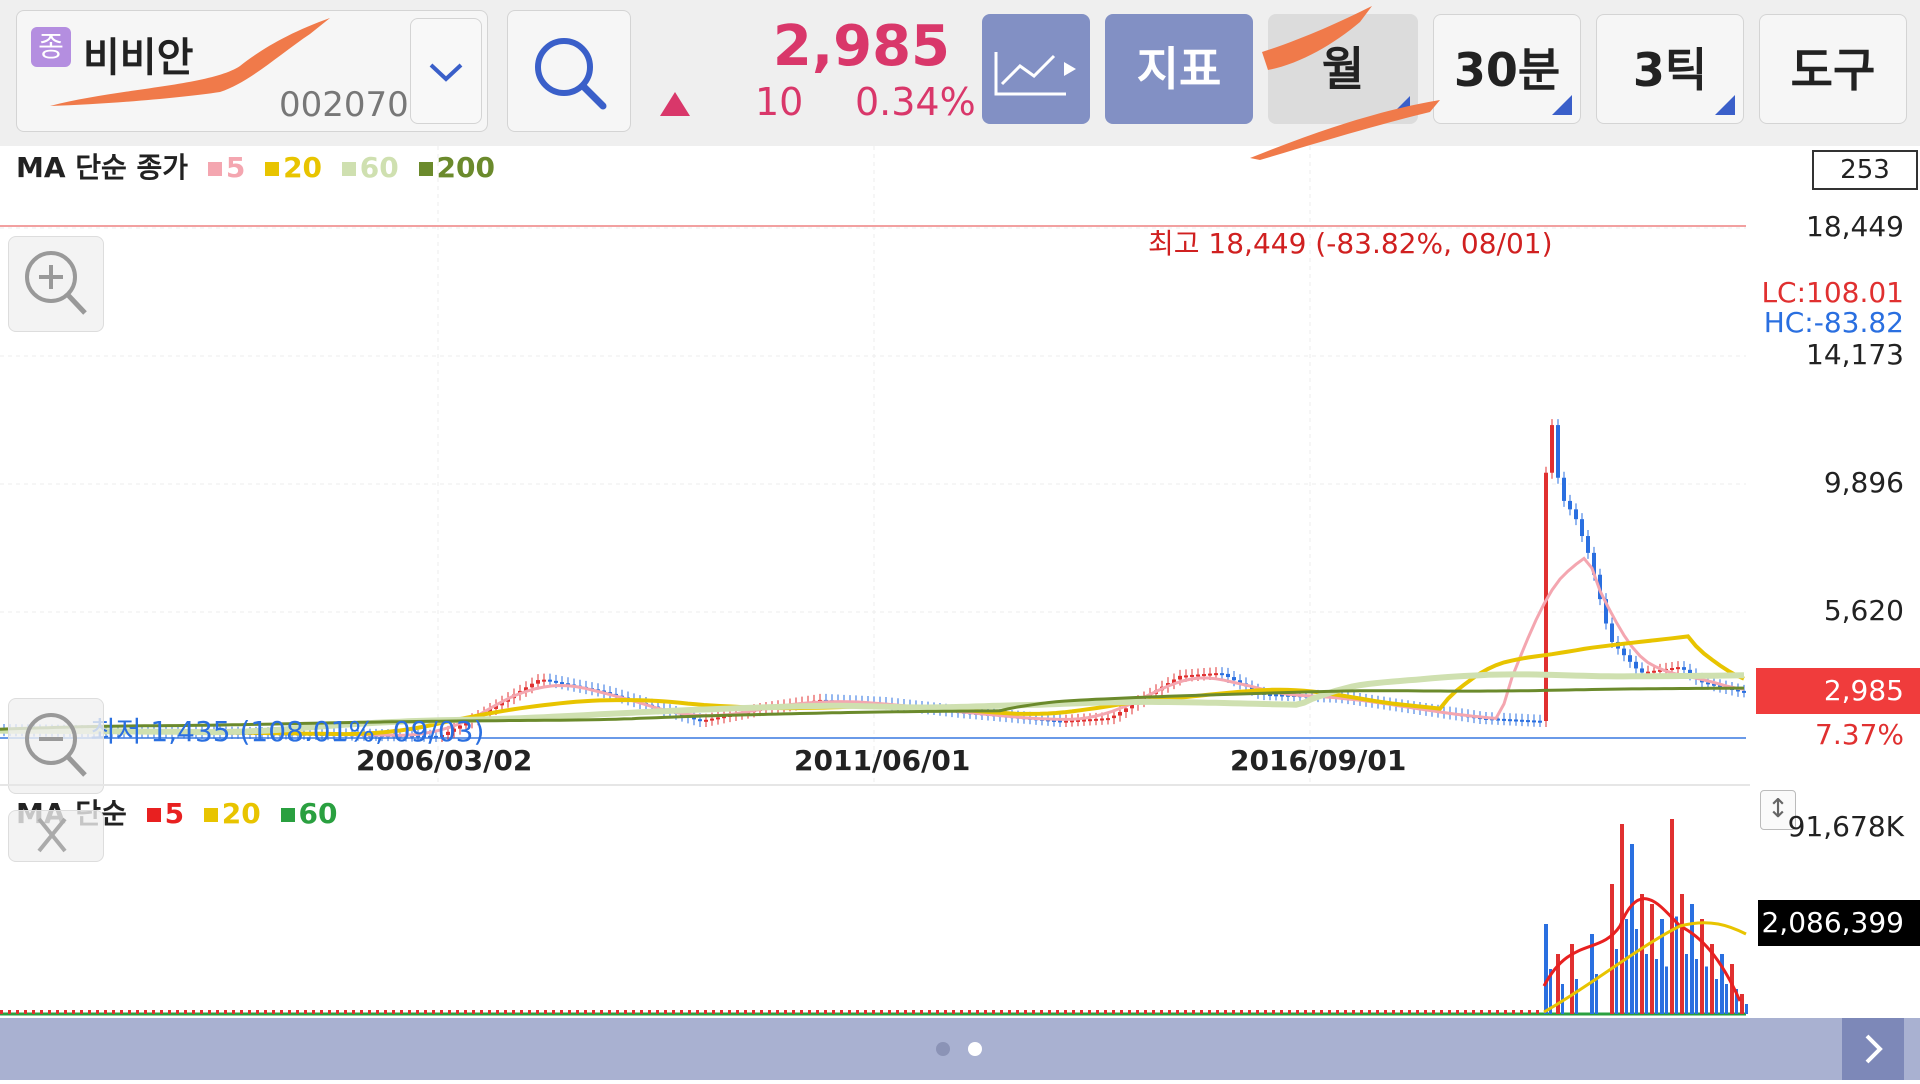 The height and width of the screenshot is (1084, 1920). What do you see at coordinates (1833, 69) in the screenshot?
I see `tools-button: 도구` at bounding box center [1833, 69].